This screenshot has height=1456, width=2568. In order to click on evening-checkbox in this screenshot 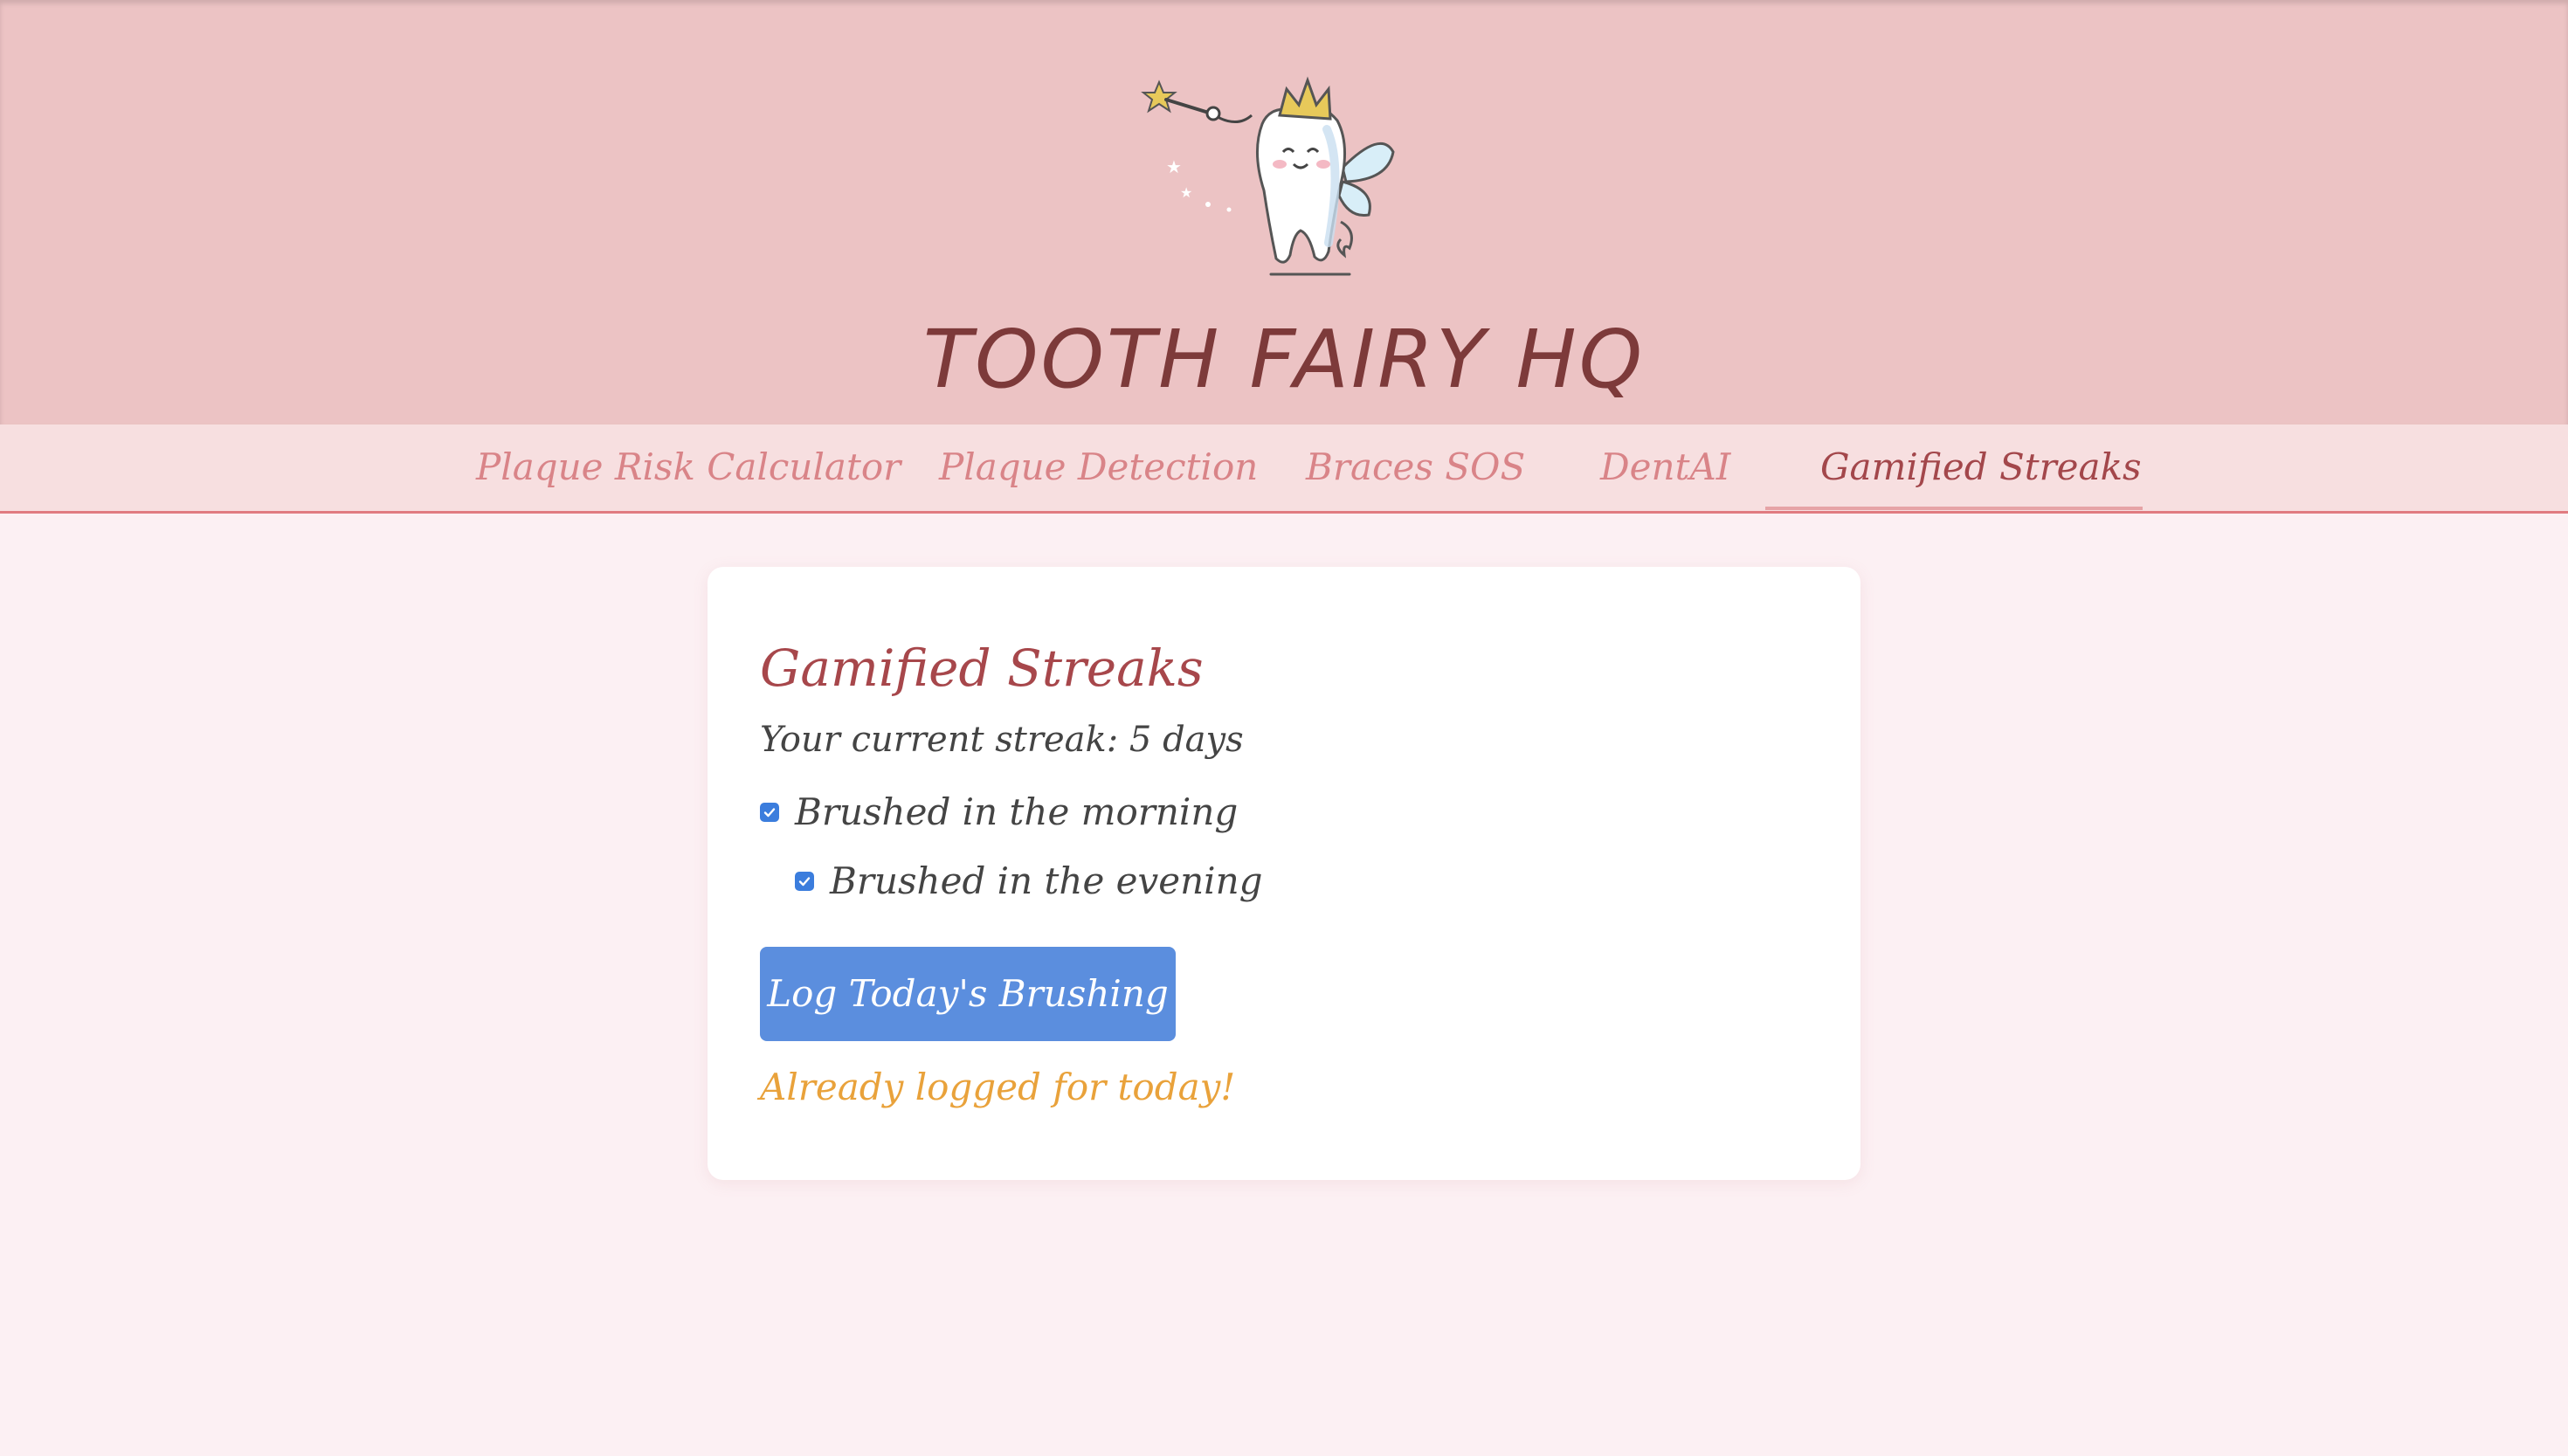, I will do `click(804, 881)`.